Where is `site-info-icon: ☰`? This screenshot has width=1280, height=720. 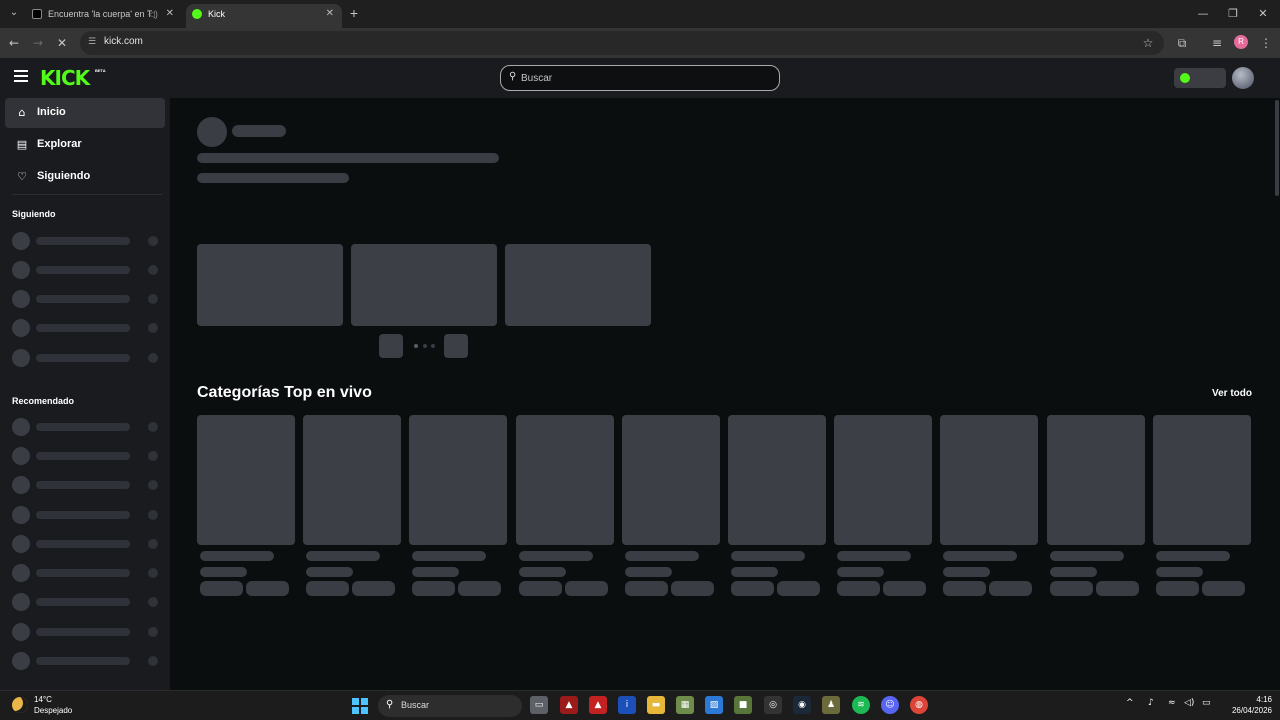
site-info-icon: ☰ is located at coordinates (94, 43).